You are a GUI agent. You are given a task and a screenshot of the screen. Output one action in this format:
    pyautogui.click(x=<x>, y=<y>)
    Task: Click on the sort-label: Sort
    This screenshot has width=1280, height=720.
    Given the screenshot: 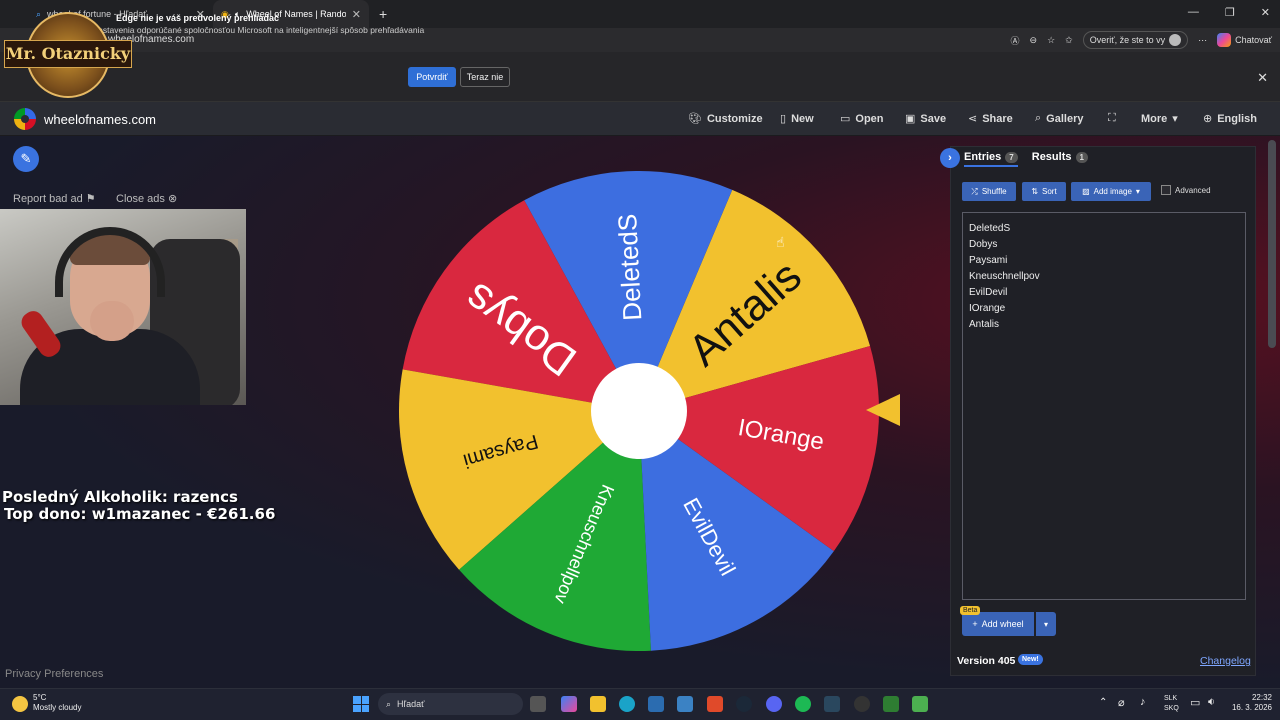 What is the action you would take?
    pyautogui.click(x=1049, y=191)
    